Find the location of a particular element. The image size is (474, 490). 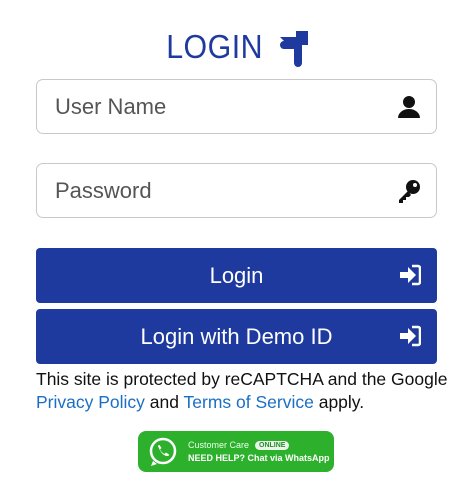

notice-and: and is located at coordinates (164, 402).